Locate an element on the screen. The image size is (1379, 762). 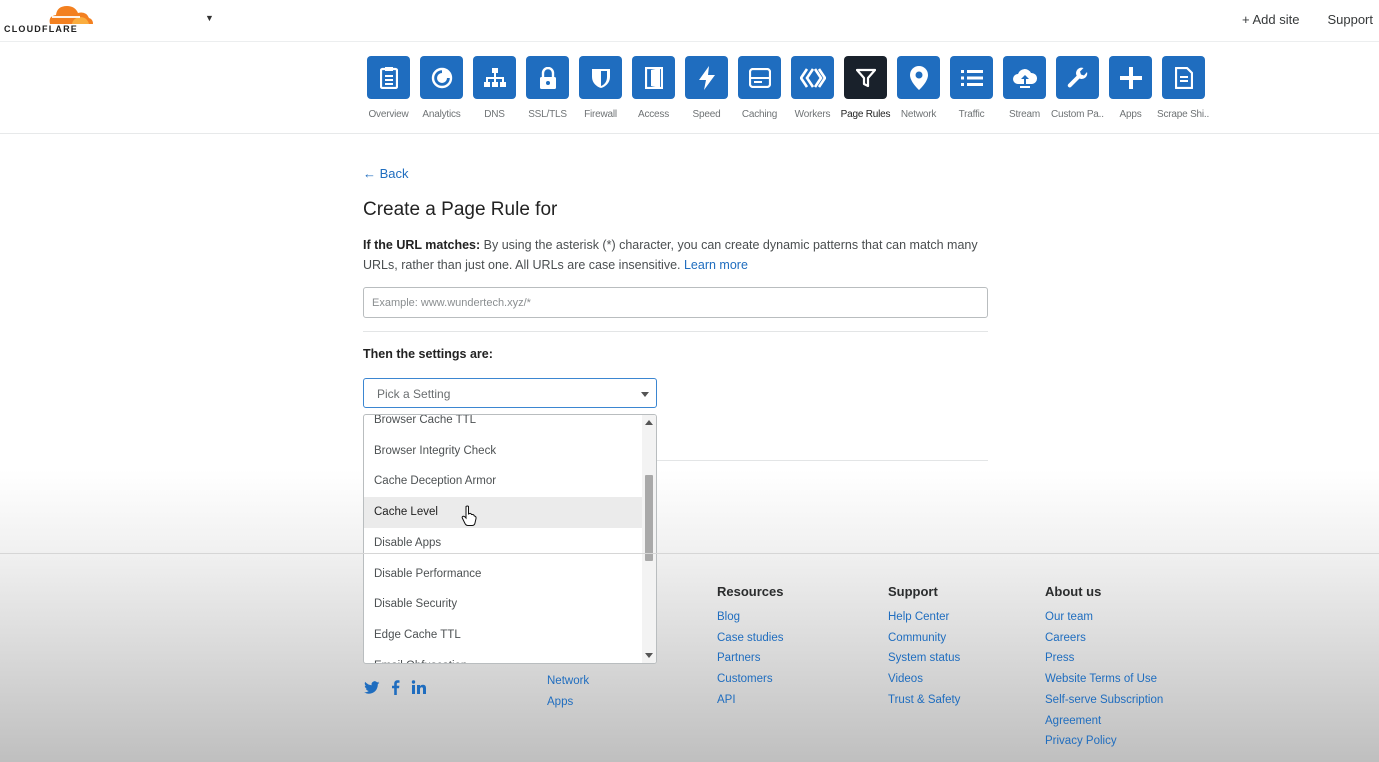
nav-app-traffic: Traffic is located at coordinates (971, 88).